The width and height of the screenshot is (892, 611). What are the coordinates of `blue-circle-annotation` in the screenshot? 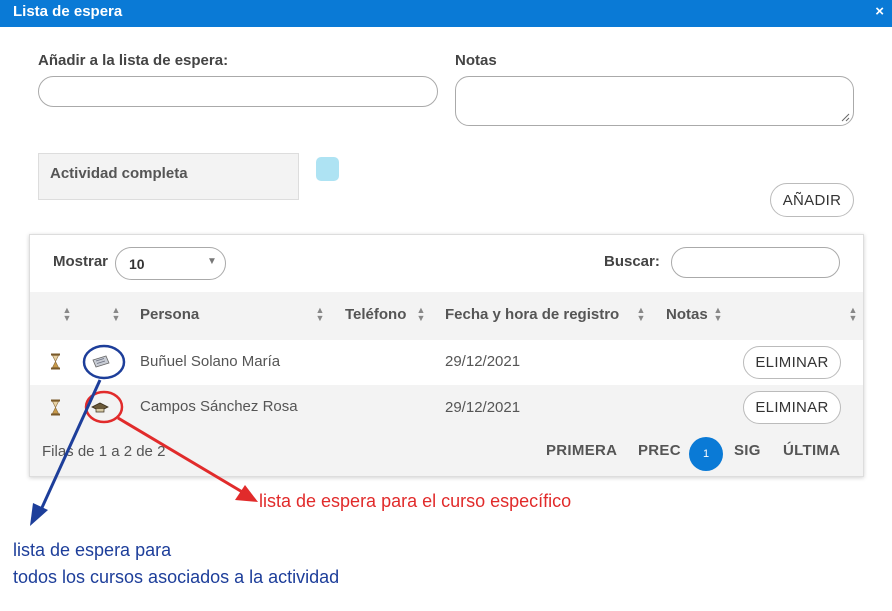 It's located at (104, 362).